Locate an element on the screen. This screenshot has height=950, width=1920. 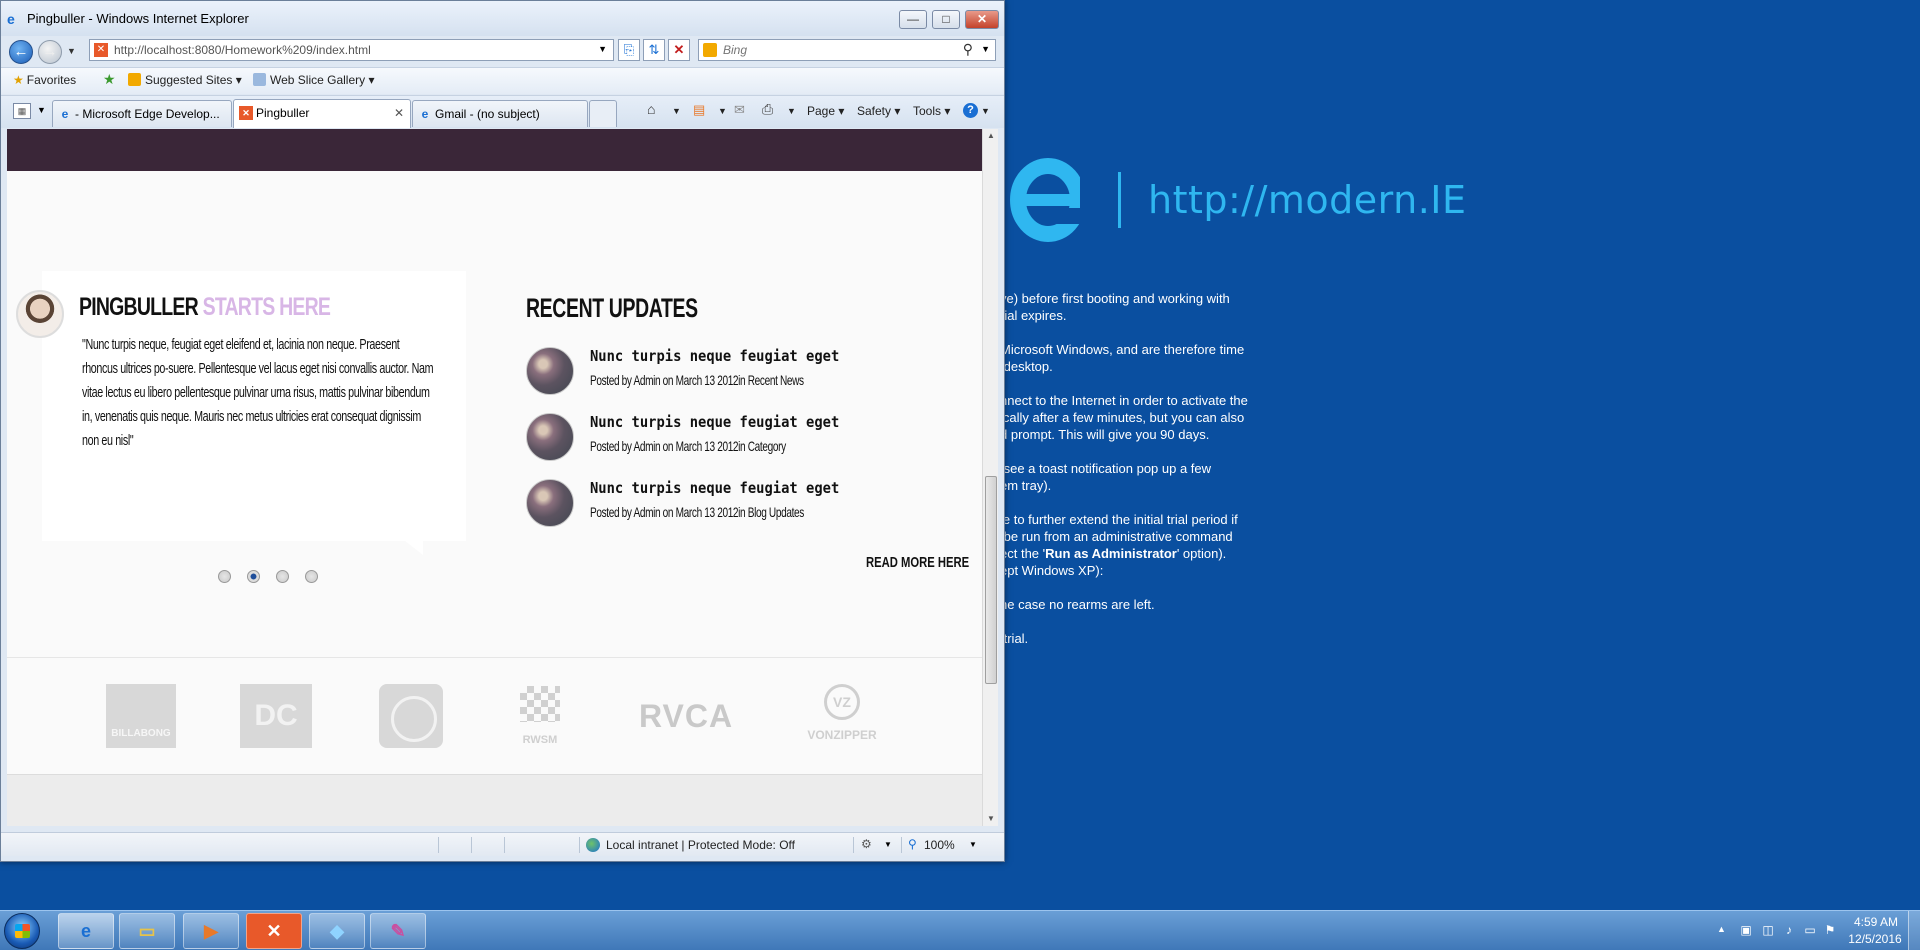
search-icon: ⚲ is located at coordinates (968, 49).